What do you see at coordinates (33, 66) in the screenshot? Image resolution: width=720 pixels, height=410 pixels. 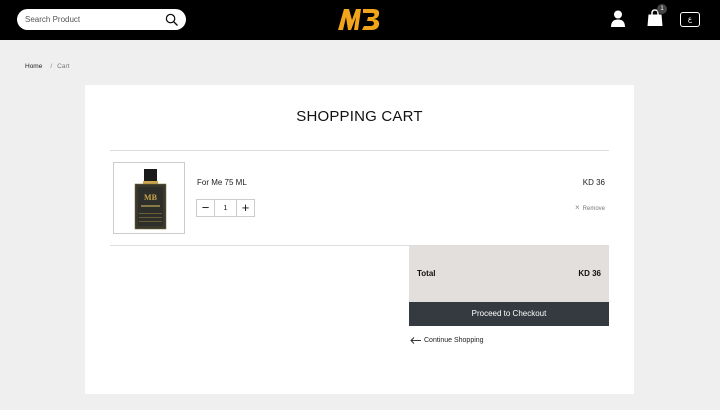 I see `breadcrumb-home-link: Home` at bounding box center [33, 66].